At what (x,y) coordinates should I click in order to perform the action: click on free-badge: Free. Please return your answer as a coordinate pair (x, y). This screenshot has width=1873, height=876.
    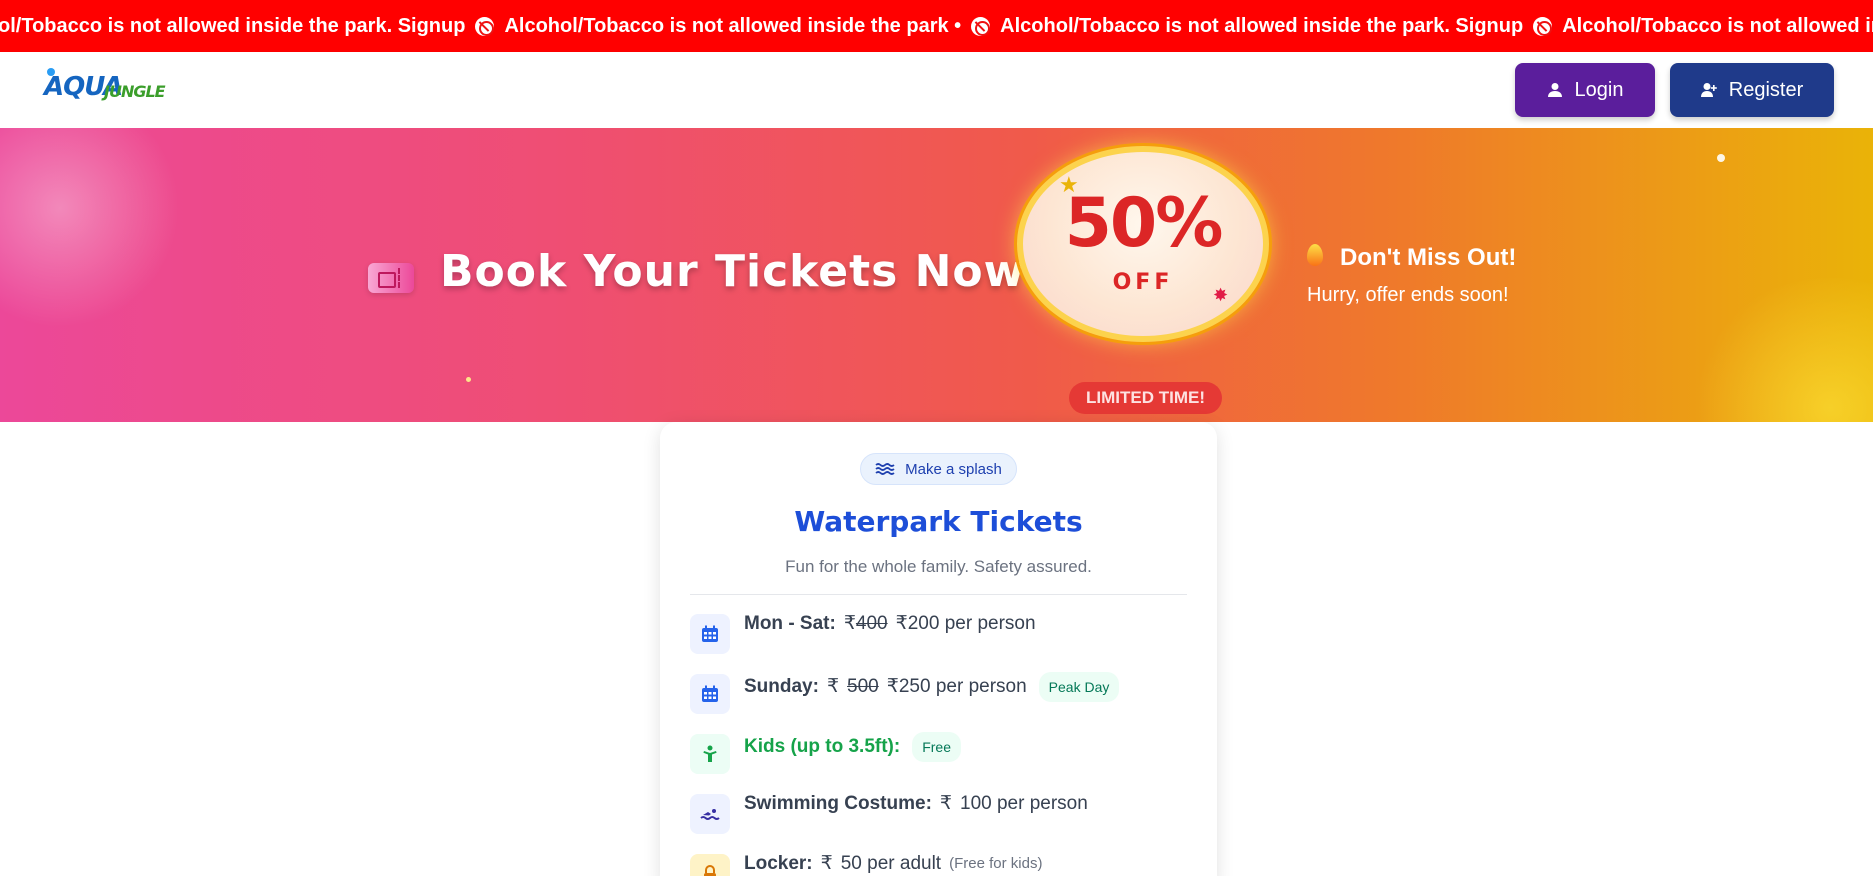
    Looking at the image, I should click on (936, 747).